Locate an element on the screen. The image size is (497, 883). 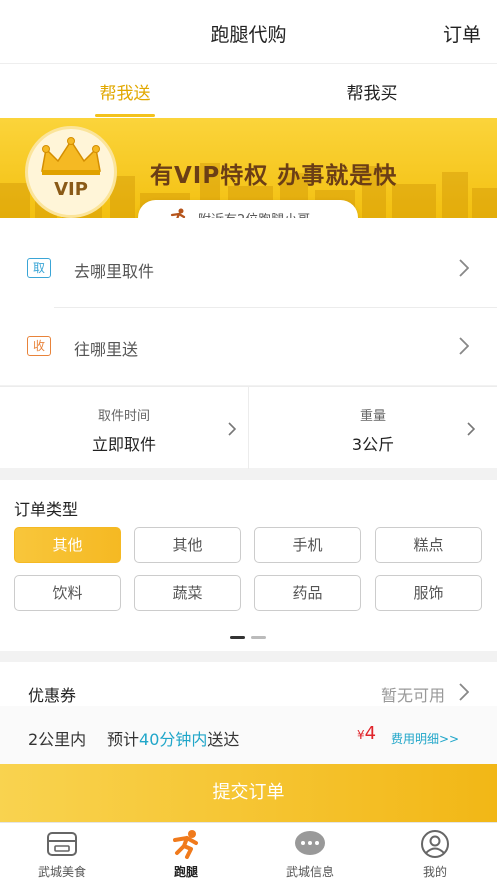
pickup-time-label: 取件时间 is located at coordinates (123, 416).